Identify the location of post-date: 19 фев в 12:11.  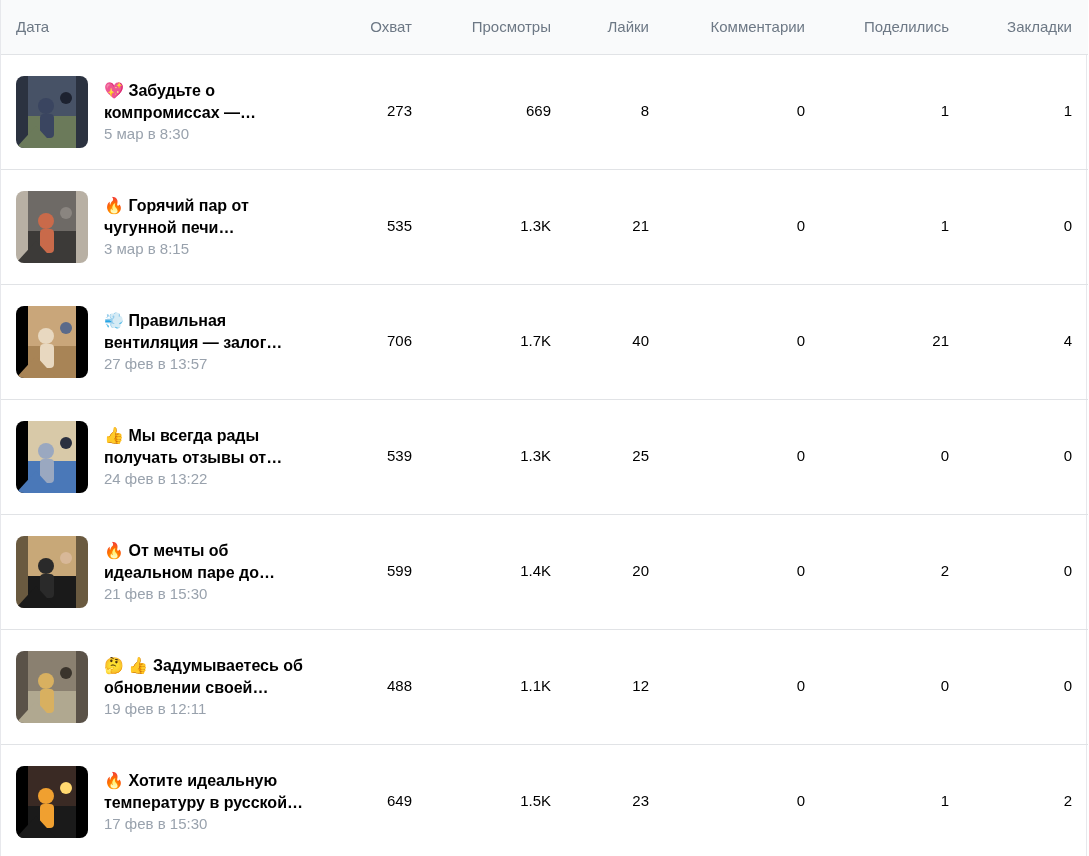
(156, 708).